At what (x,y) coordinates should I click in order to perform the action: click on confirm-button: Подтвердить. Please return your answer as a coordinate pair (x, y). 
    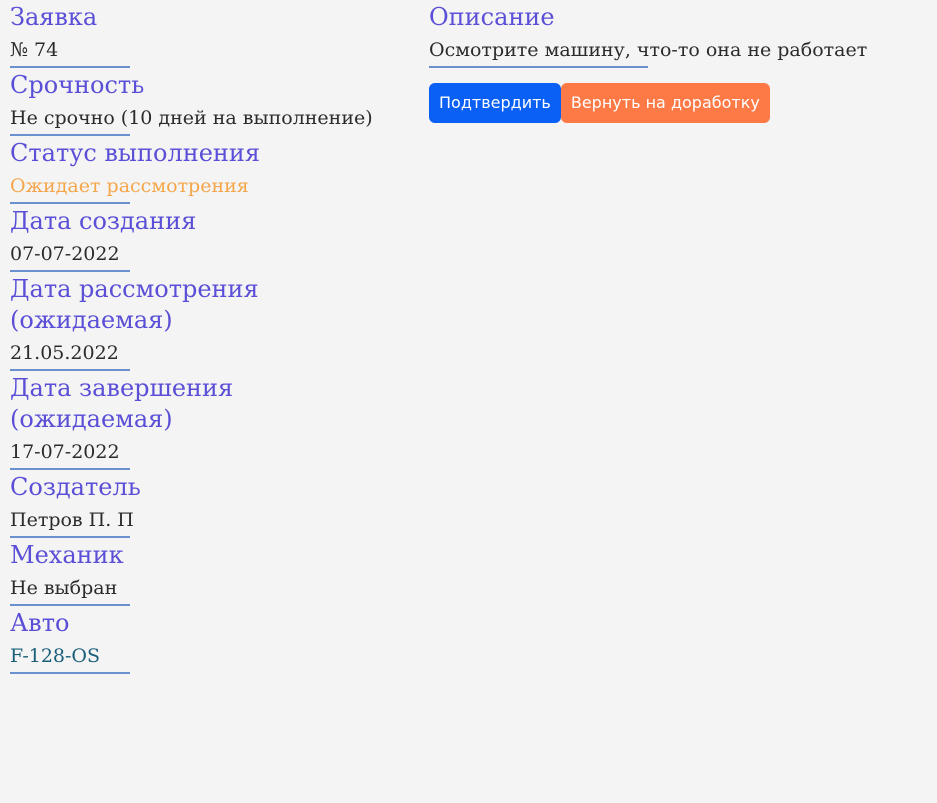
    Looking at the image, I should click on (495, 103).